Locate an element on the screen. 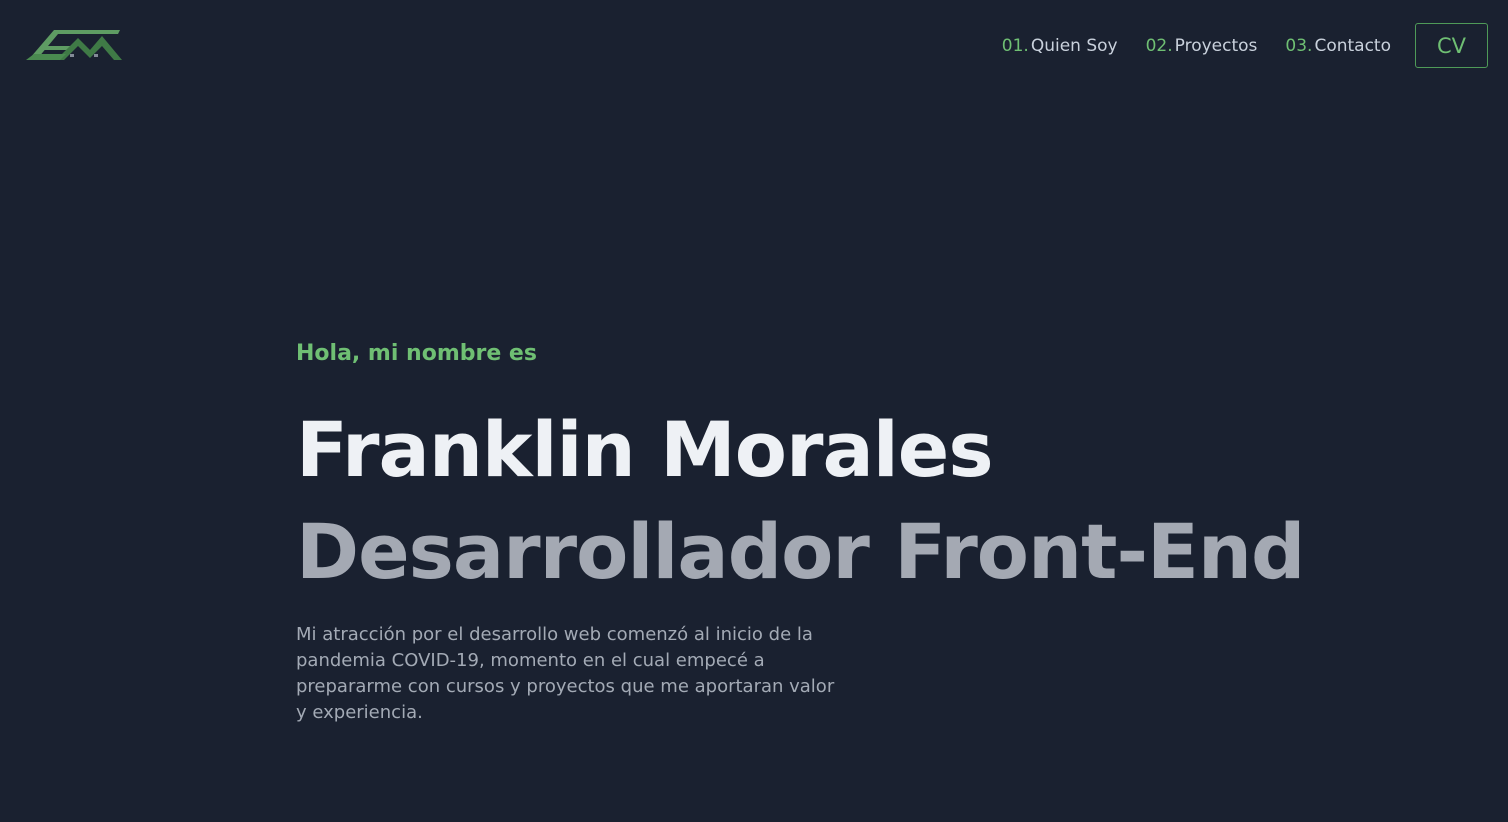 Image resolution: width=1508 pixels, height=822 pixels. logo-icon is located at coordinates (74, 44).